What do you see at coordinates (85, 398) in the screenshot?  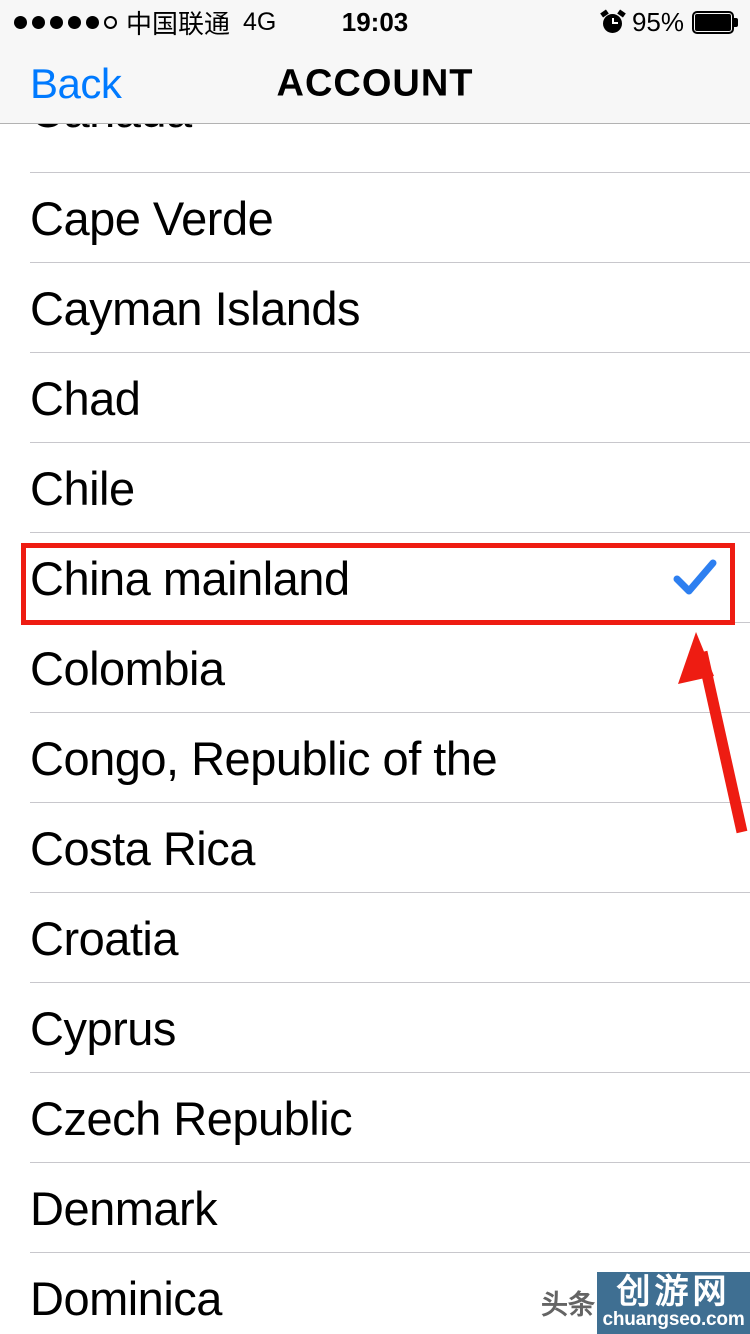 I see `country-label: Chad` at bounding box center [85, 398].